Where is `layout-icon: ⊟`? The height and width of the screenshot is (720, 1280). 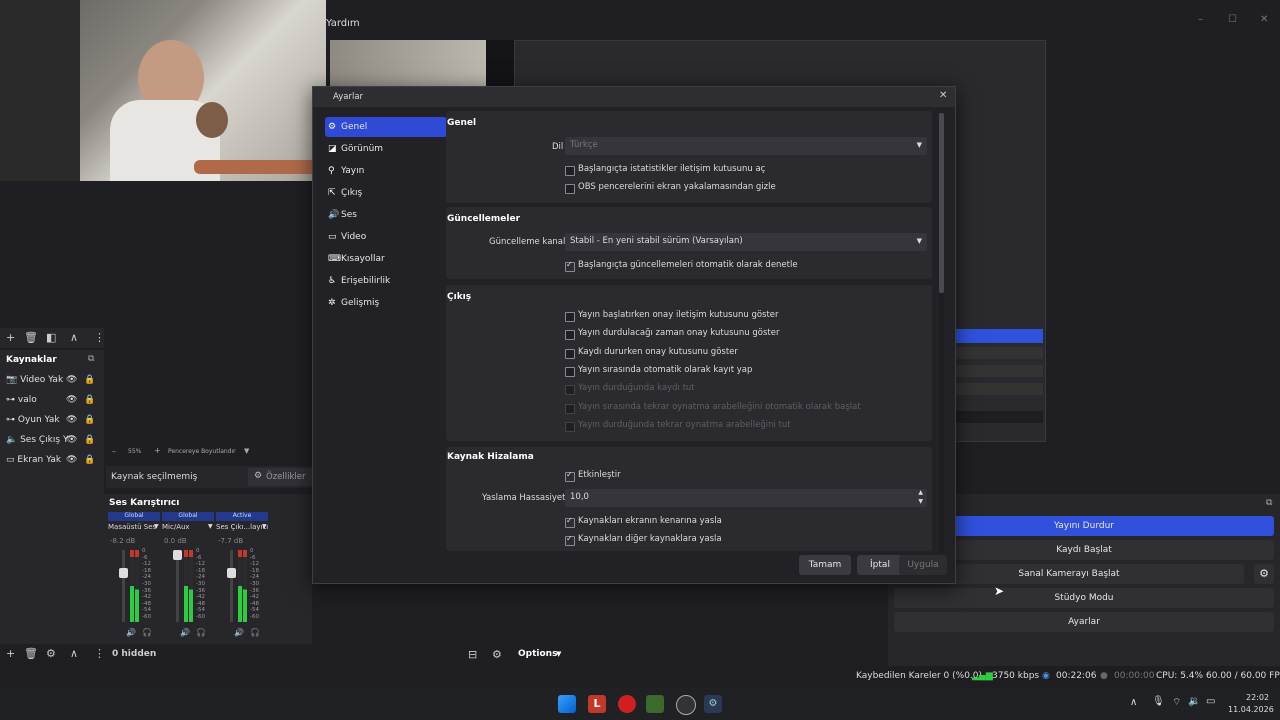
layout-icon: ⊟ is located at coordinates (472, 654).